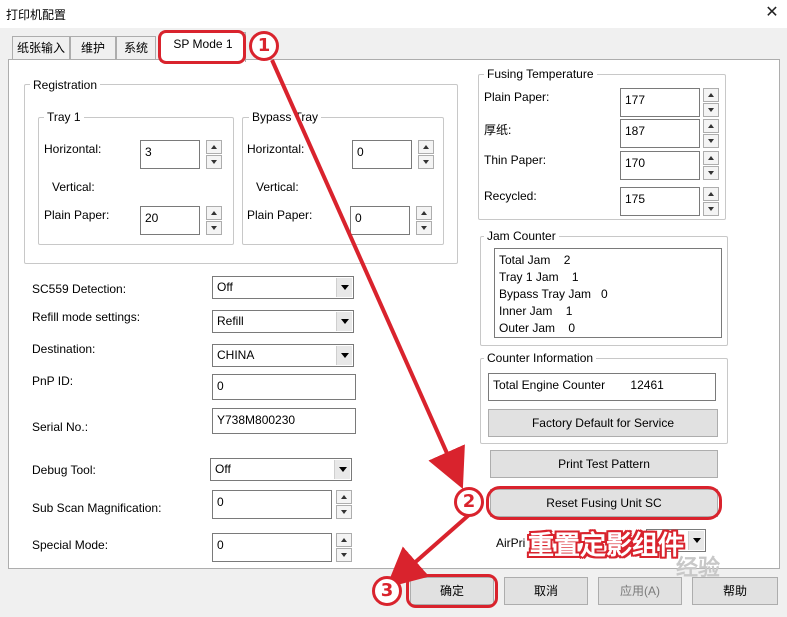 The width and height of the screenshot is (787, 617). I want to click on destination-select: CHINA, so click(283, 355).